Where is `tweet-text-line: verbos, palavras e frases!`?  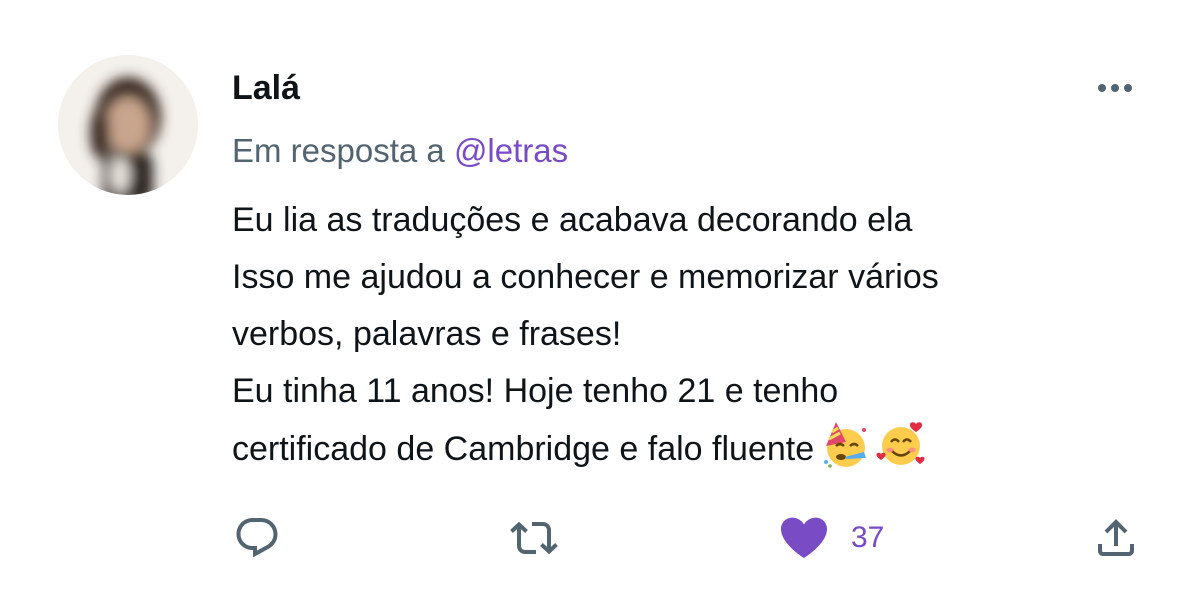
tweet-text-line: verbos, palavras e frases! is located at coordinates (427, 334).